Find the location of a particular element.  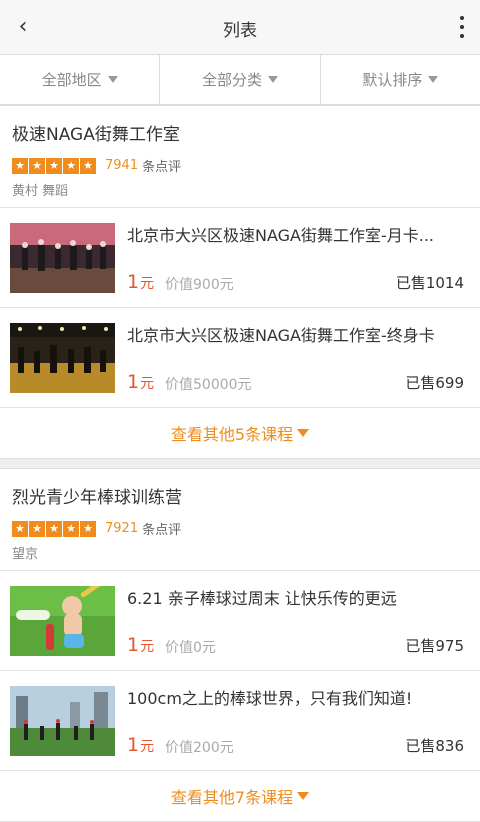

more-courses-link: 查看其他7条课程 is located at coordinates (240, 796).